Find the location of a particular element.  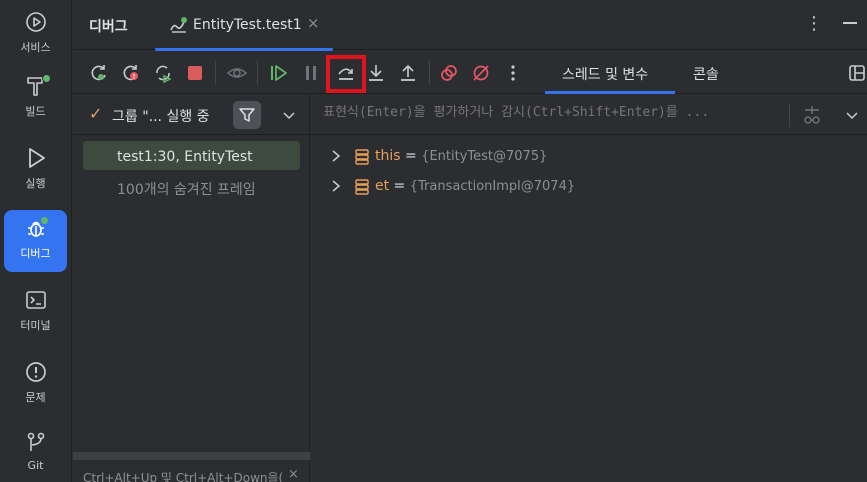

more-vertical-icon is located at coordinates (513, 73).